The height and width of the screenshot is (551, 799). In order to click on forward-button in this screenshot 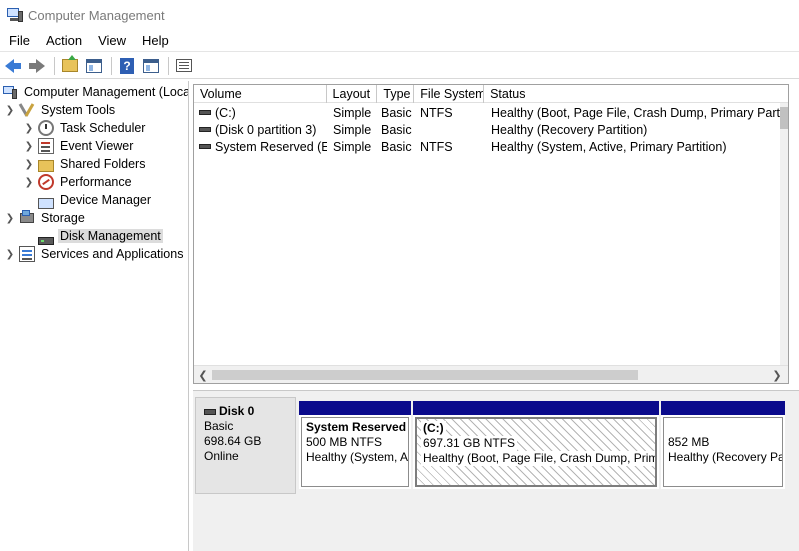, I will do `click(37, 66)`.